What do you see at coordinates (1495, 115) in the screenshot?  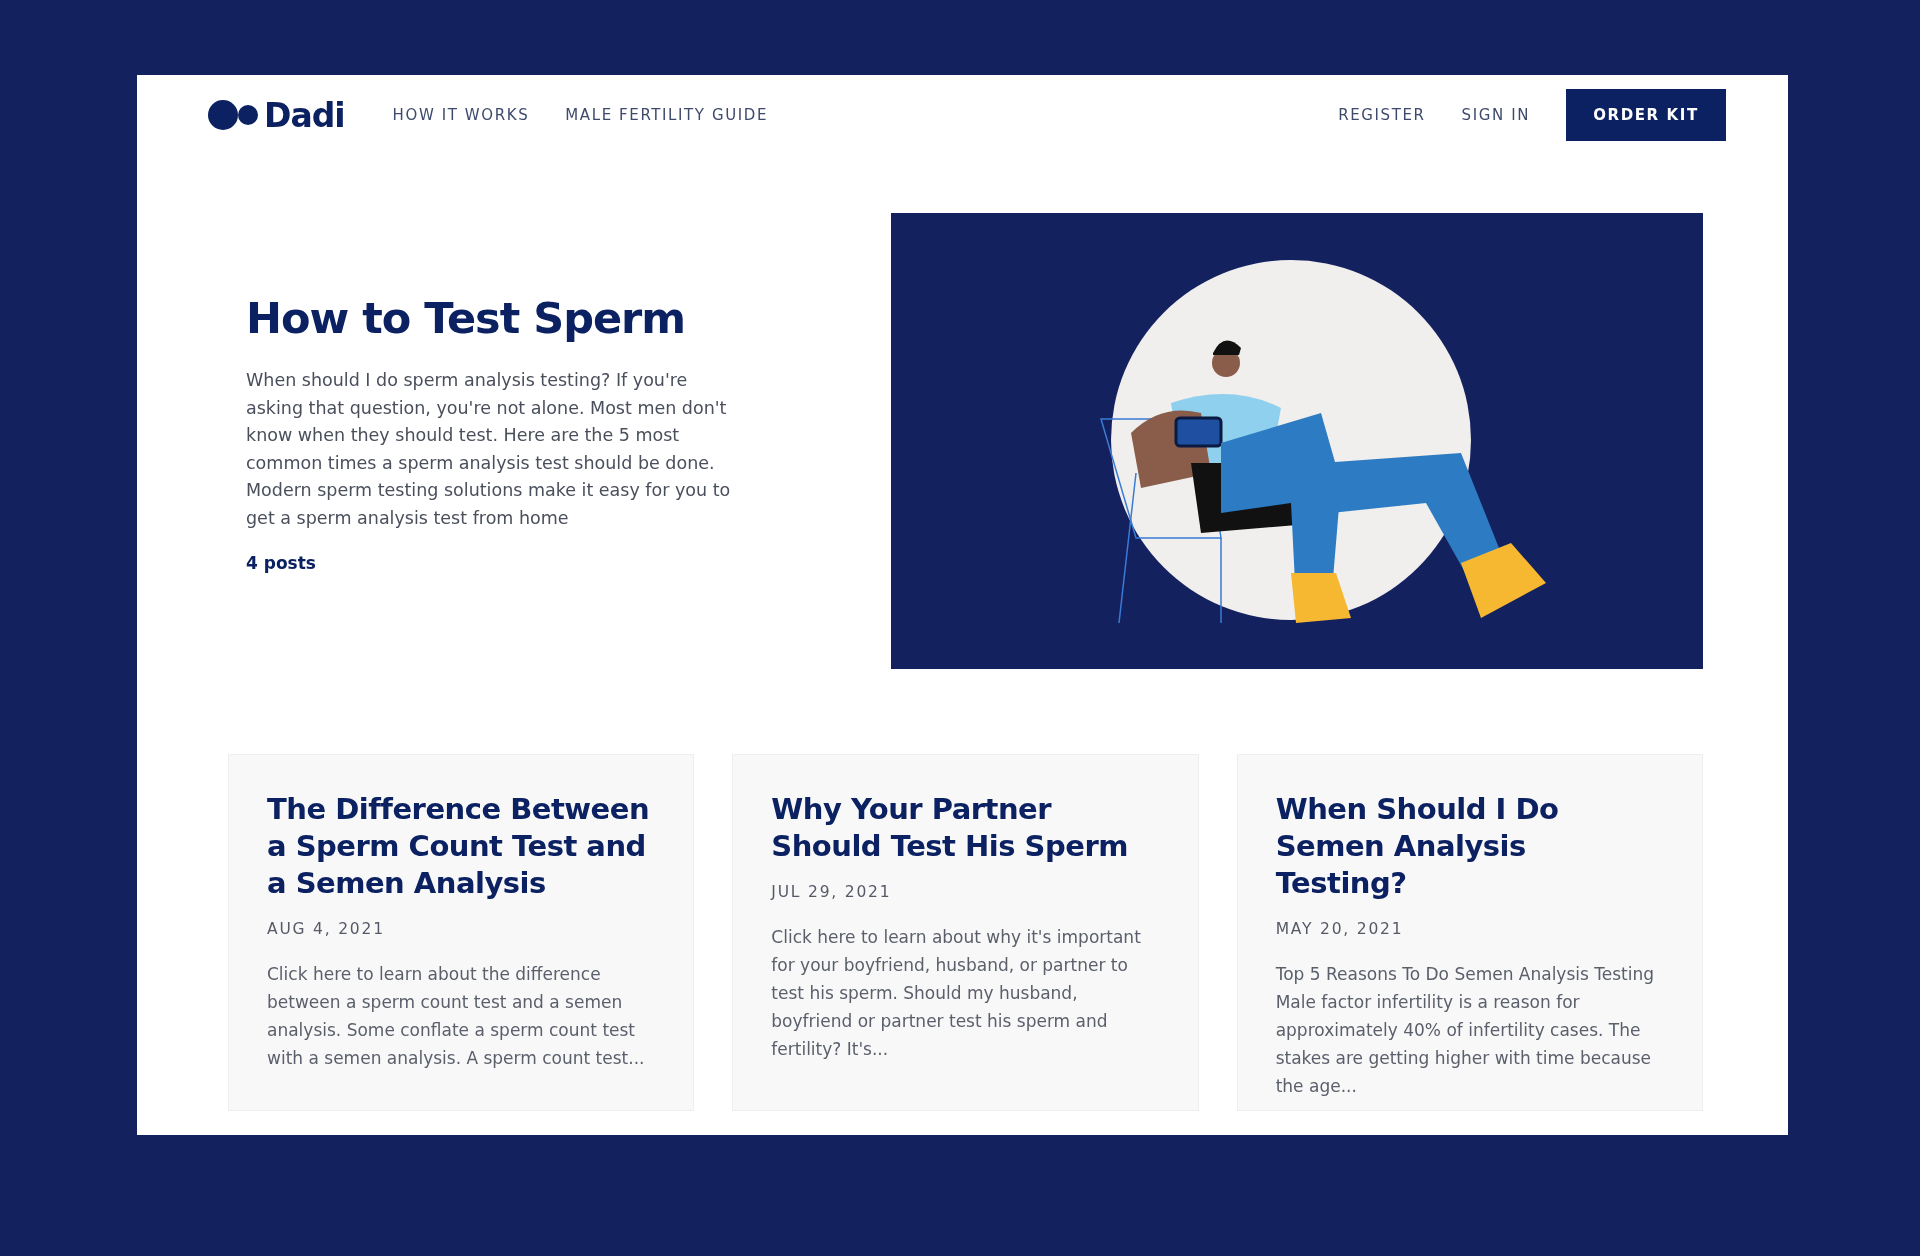 I see `nav-link: SIGN IN` at bounding box center [1495, 115].